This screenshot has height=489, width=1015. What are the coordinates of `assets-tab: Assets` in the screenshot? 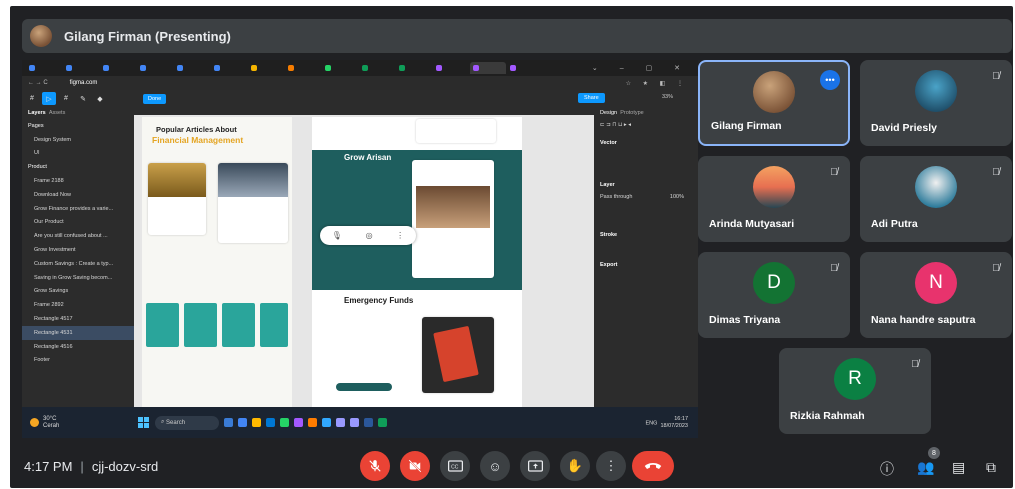 It's located at (57, 113).